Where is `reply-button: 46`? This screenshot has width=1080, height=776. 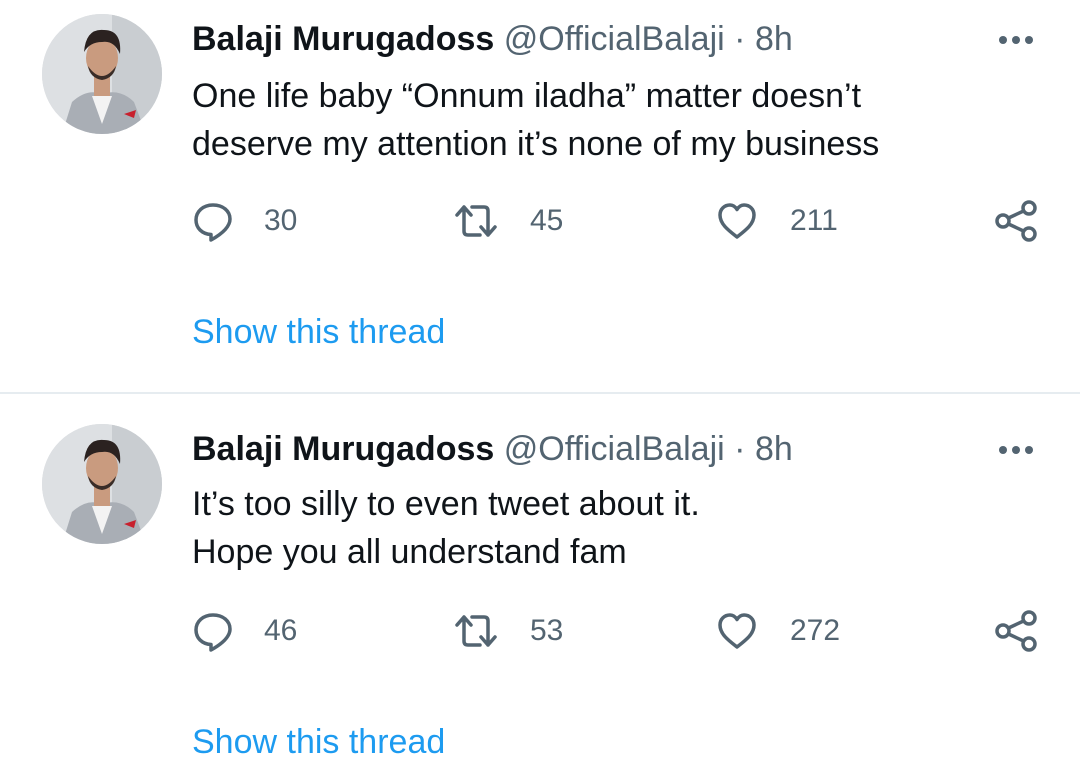
reply-button: 46 is located at coordinates (244, 631).